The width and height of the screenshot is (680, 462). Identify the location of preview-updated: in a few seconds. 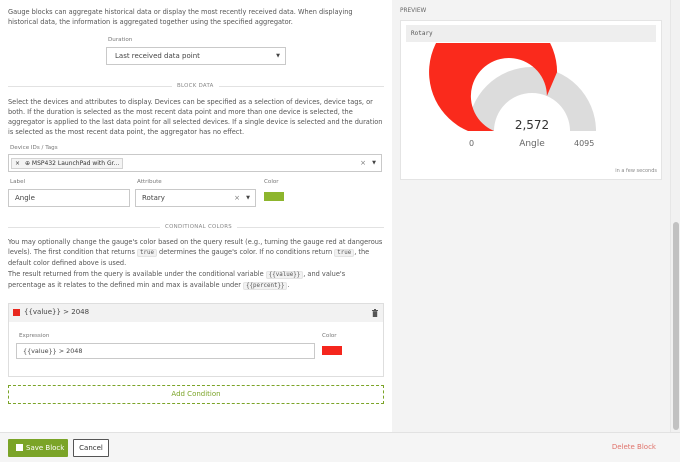
(636, 171).